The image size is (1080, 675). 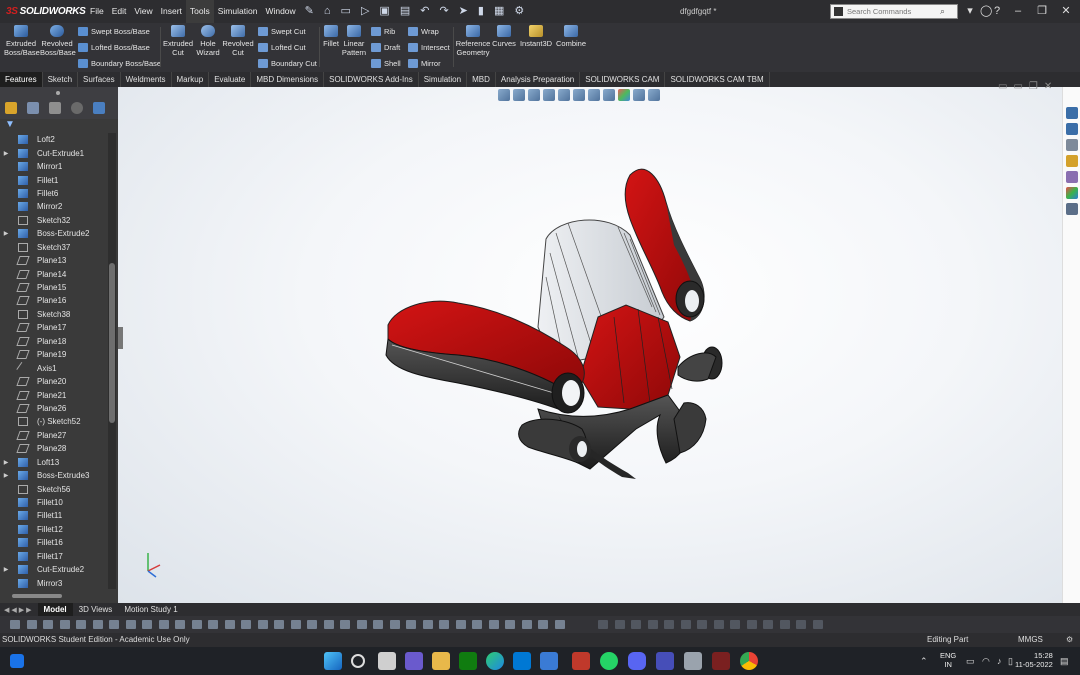 I want to click on tab-3d-views: 3D Views, so click(x=96, y=609).